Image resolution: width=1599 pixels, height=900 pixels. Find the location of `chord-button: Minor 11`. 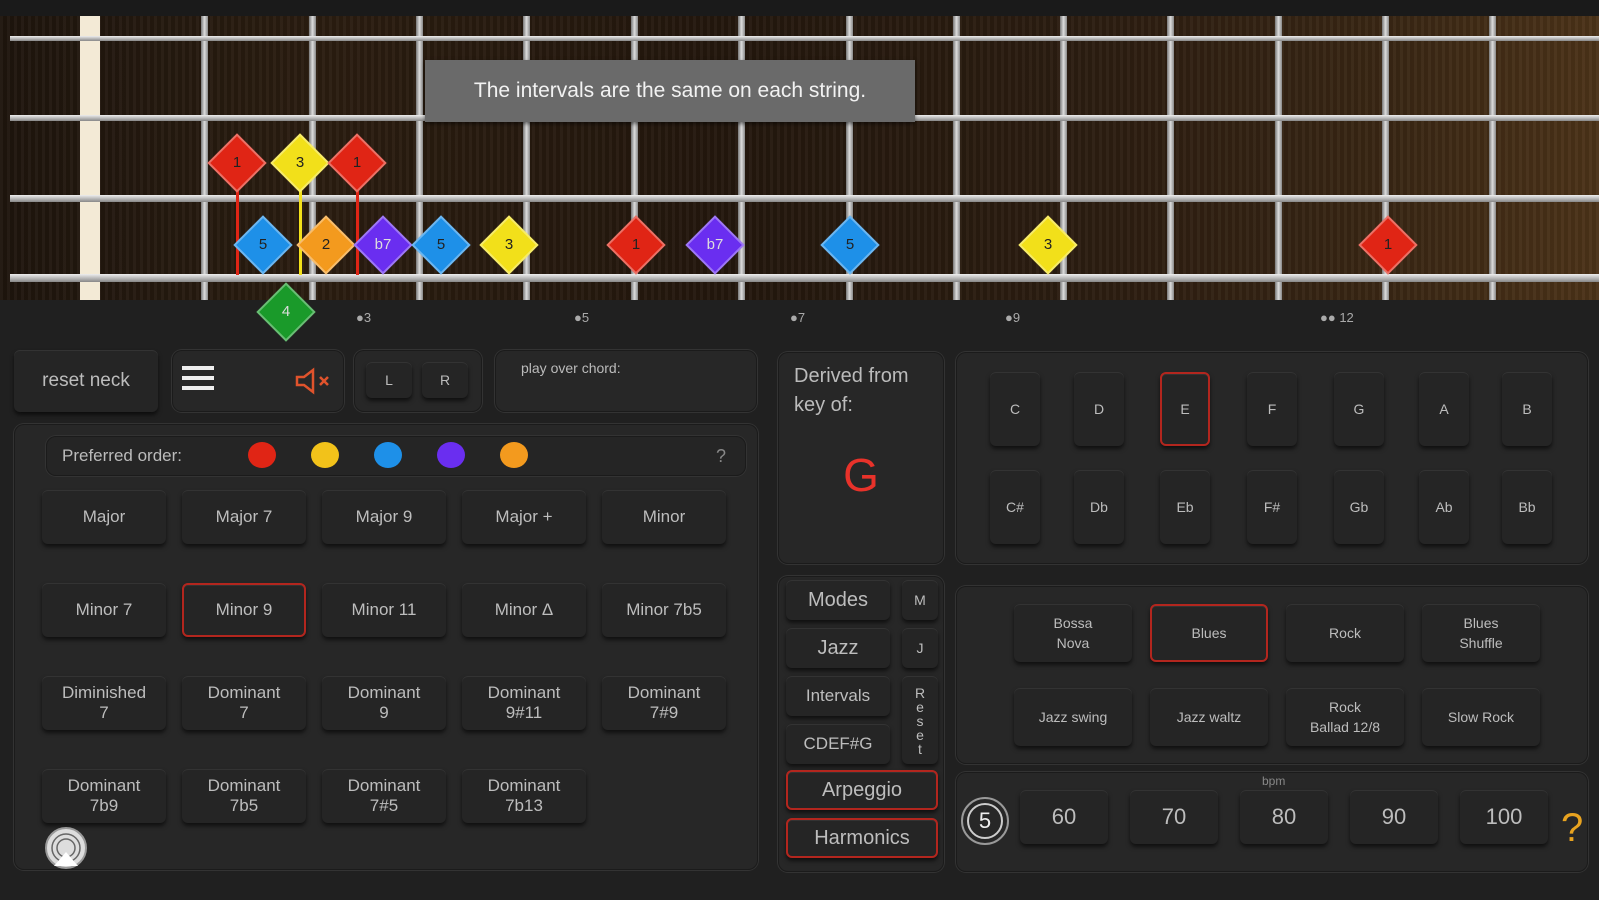

chord-button: Minor 11 is located at coordinates (384, 610).